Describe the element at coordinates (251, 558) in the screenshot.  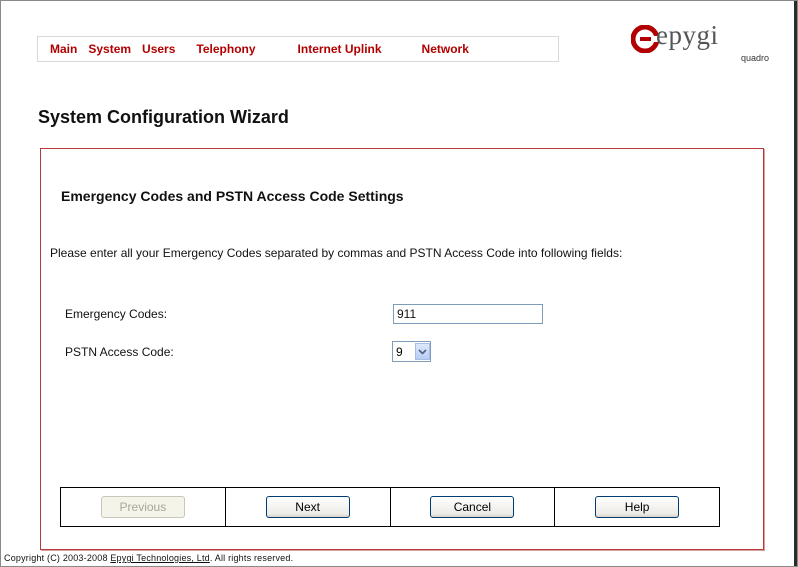
I see `footer-suffix: . All rights reserved.` at that location.